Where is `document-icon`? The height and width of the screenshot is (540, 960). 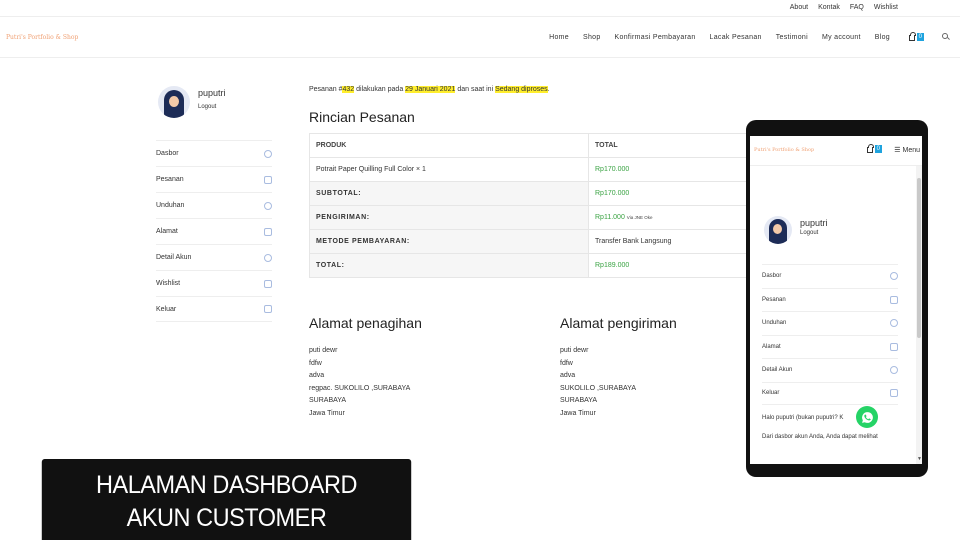 document-icon is located at coordinates (268, 283).